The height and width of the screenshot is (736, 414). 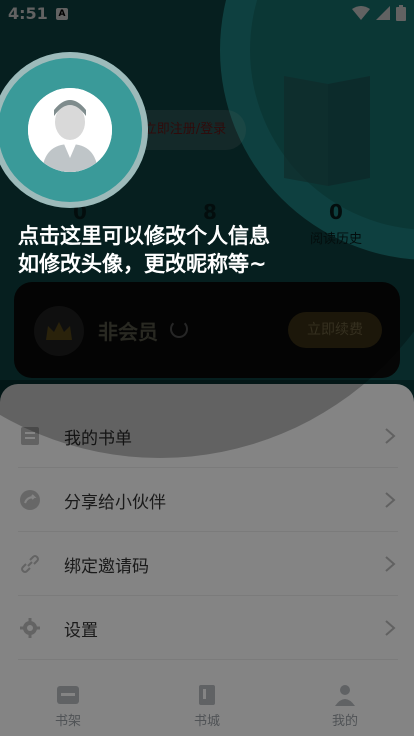 I want to click on stat-value: 0, so click(x=336, y=212).